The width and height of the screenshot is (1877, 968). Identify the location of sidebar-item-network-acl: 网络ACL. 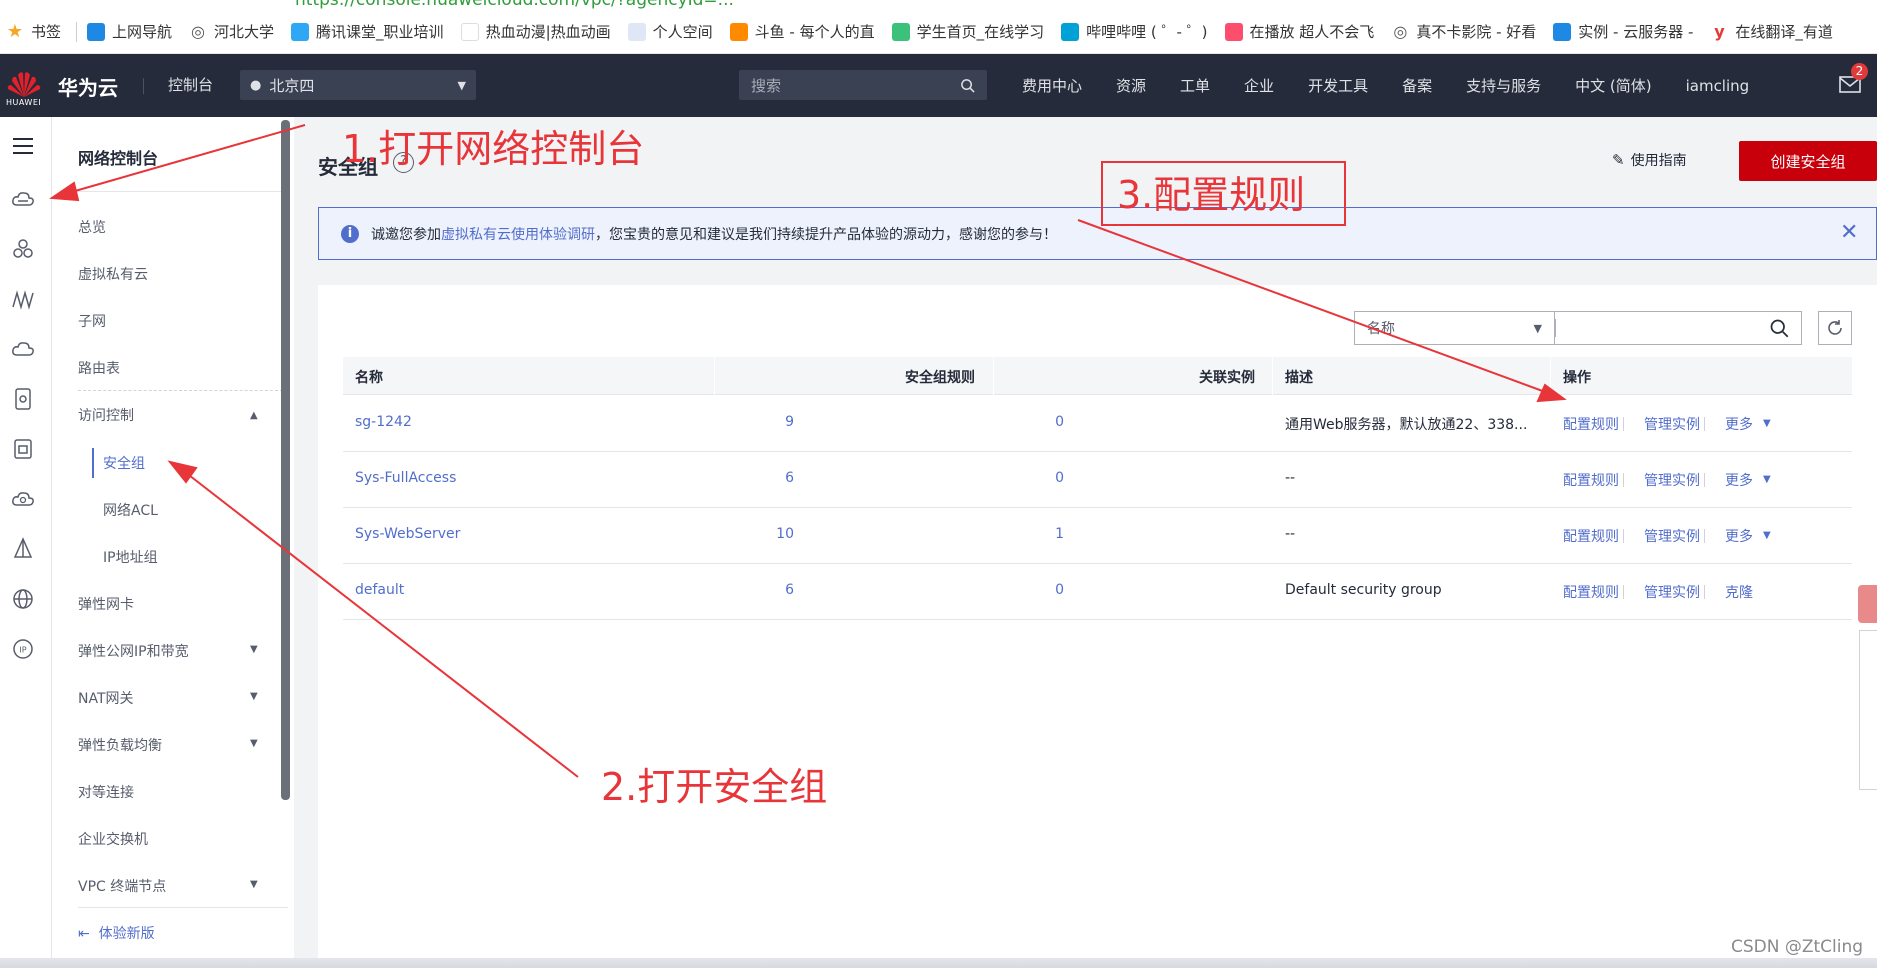
(130, 510).